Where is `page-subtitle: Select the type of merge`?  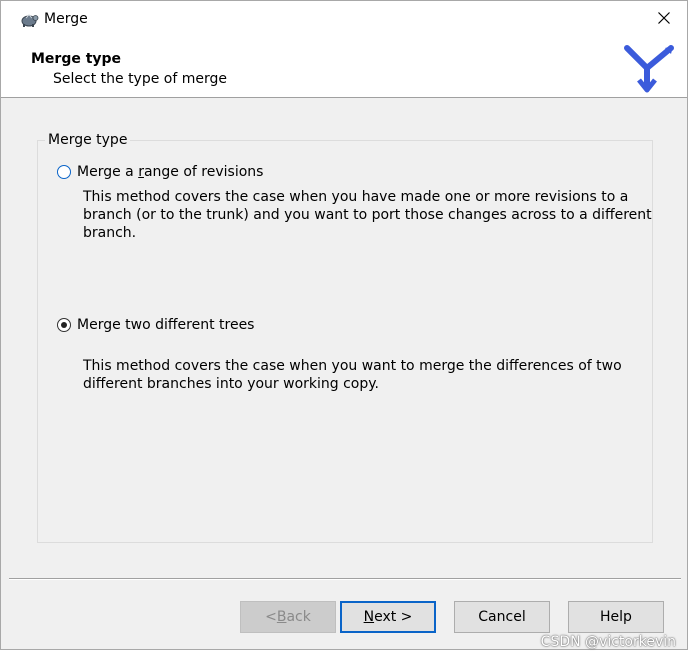
page-subtitle: Select the type of merge is located at coordinates (140, 79).